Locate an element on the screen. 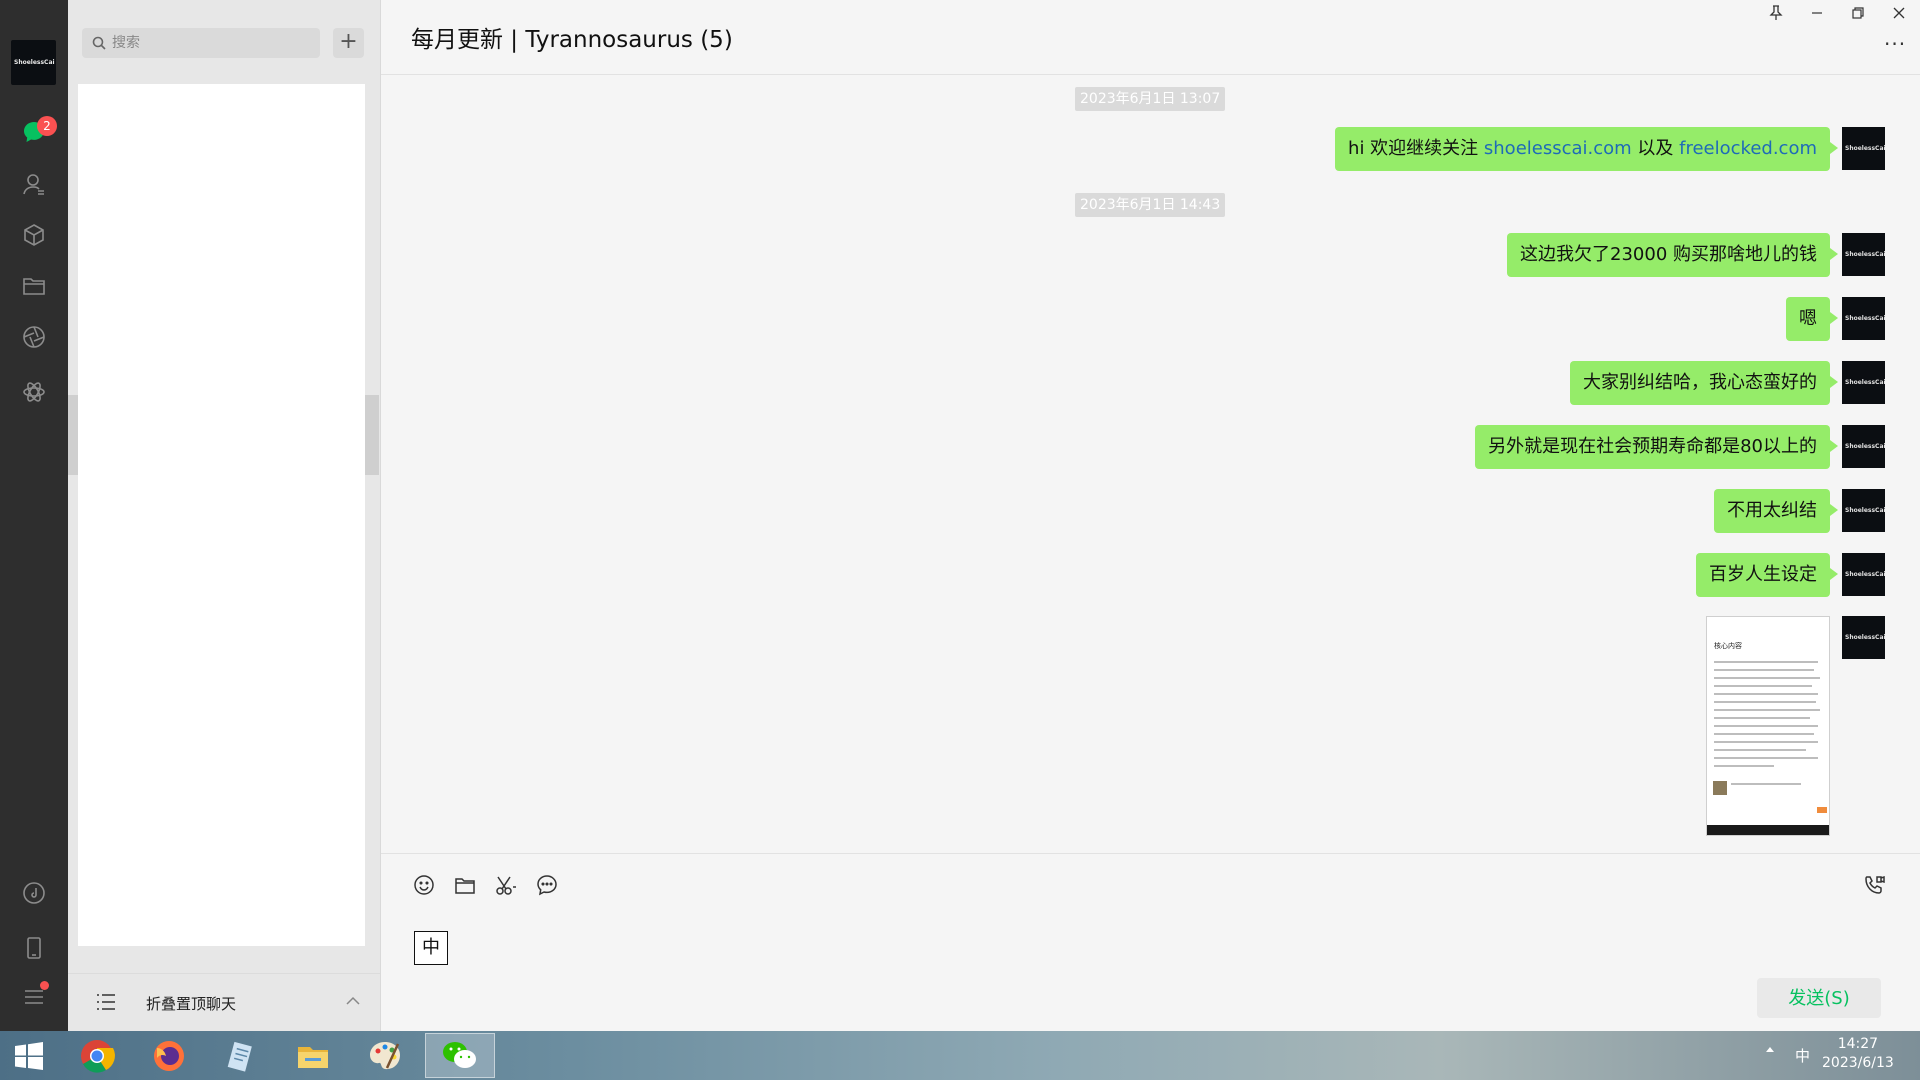  chrome-icon is located at coordinates (98, 1056).